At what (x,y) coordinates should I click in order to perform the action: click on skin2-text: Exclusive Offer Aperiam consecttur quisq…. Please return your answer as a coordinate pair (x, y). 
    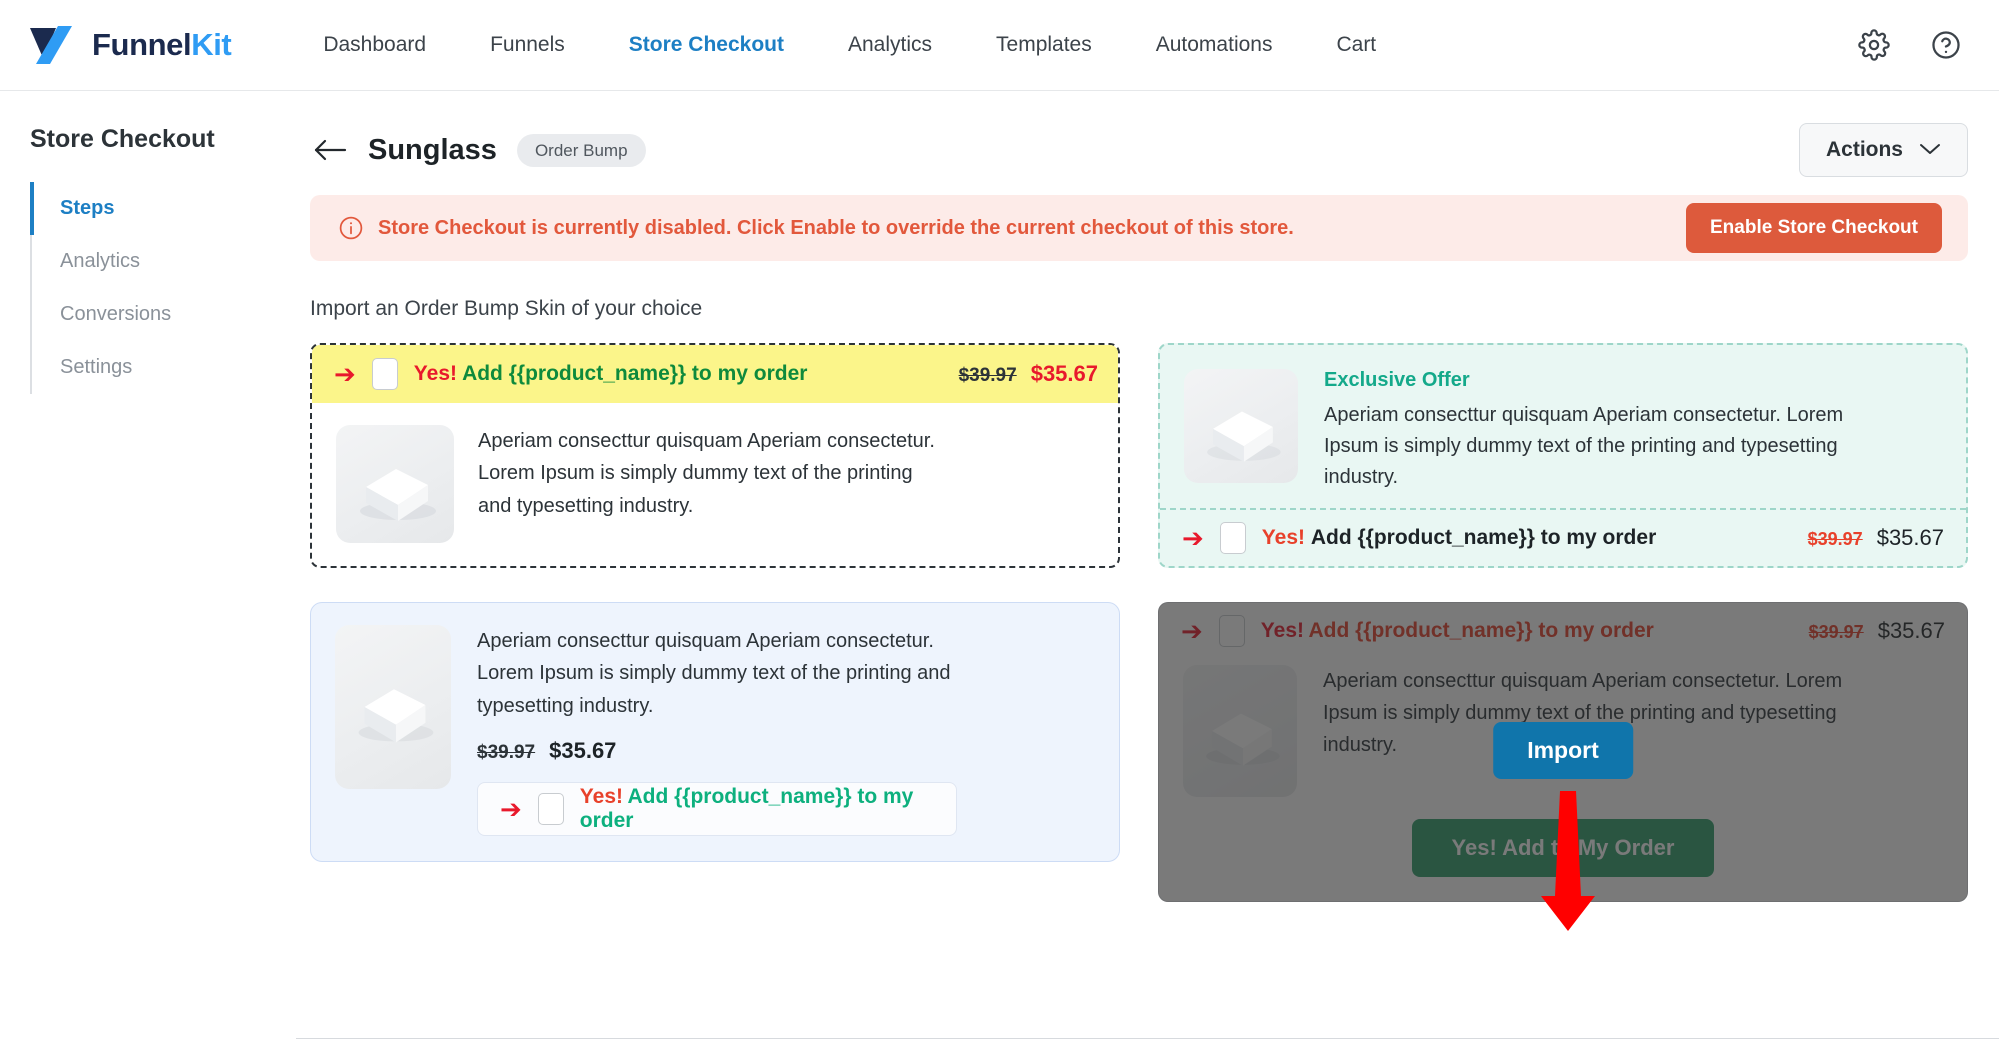
    Looking at the image, I should click on (1599, 438).